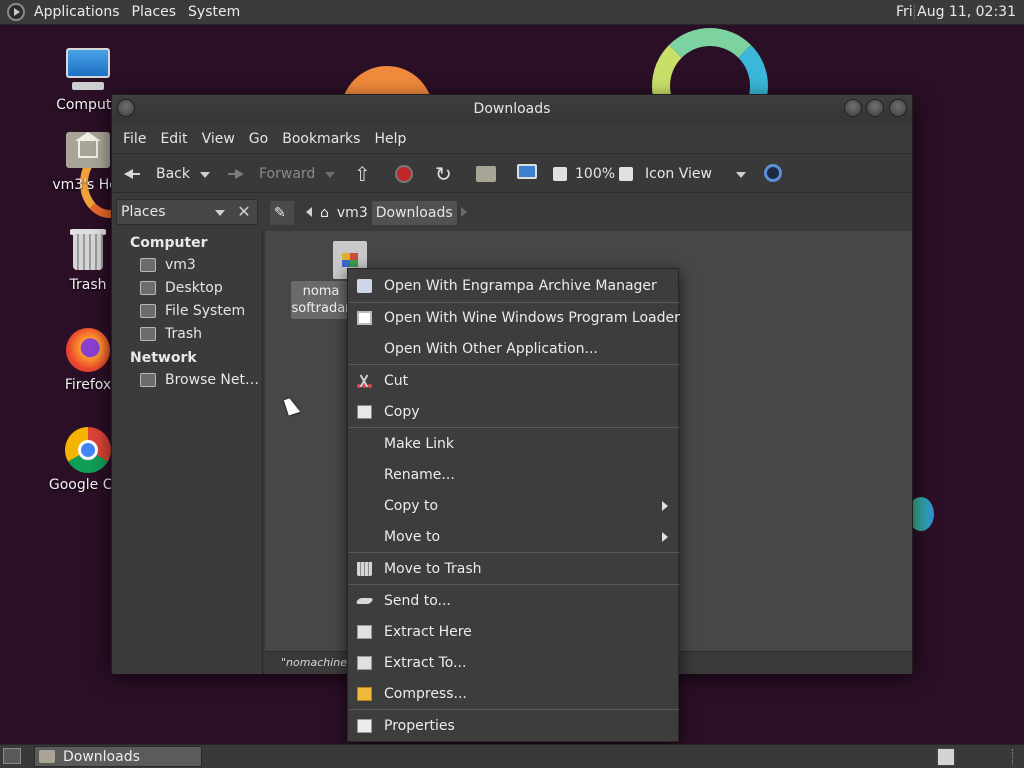  I want to click on close-button, so click(898, 108).